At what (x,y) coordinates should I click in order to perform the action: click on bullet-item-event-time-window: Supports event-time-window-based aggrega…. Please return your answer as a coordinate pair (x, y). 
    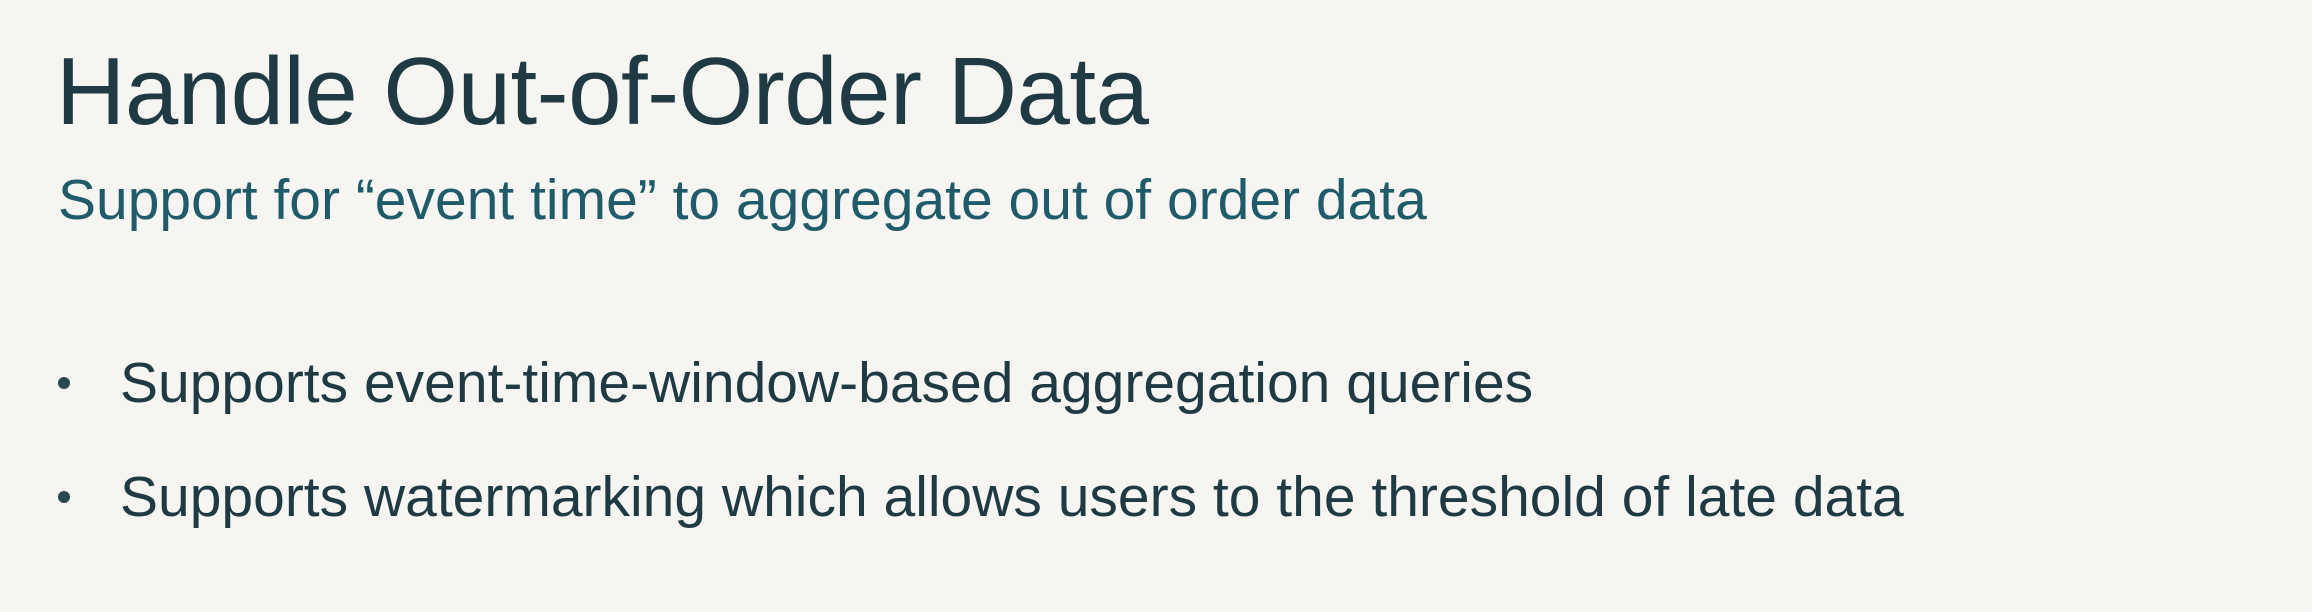
    Looking at the image, I should click on (981, 383).